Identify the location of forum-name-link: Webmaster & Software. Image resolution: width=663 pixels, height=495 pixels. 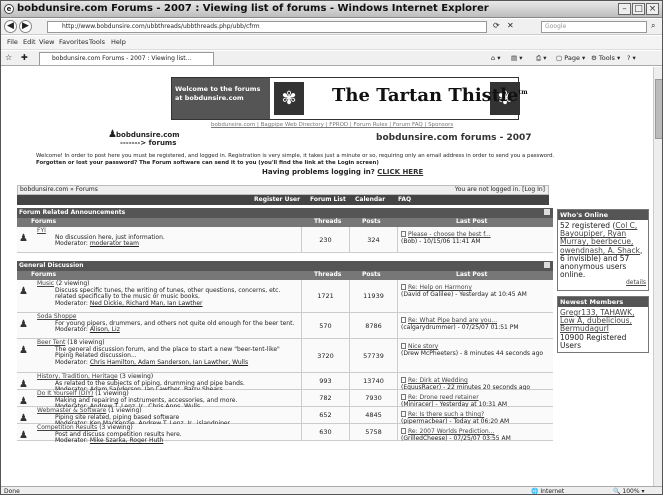
(71, 410).